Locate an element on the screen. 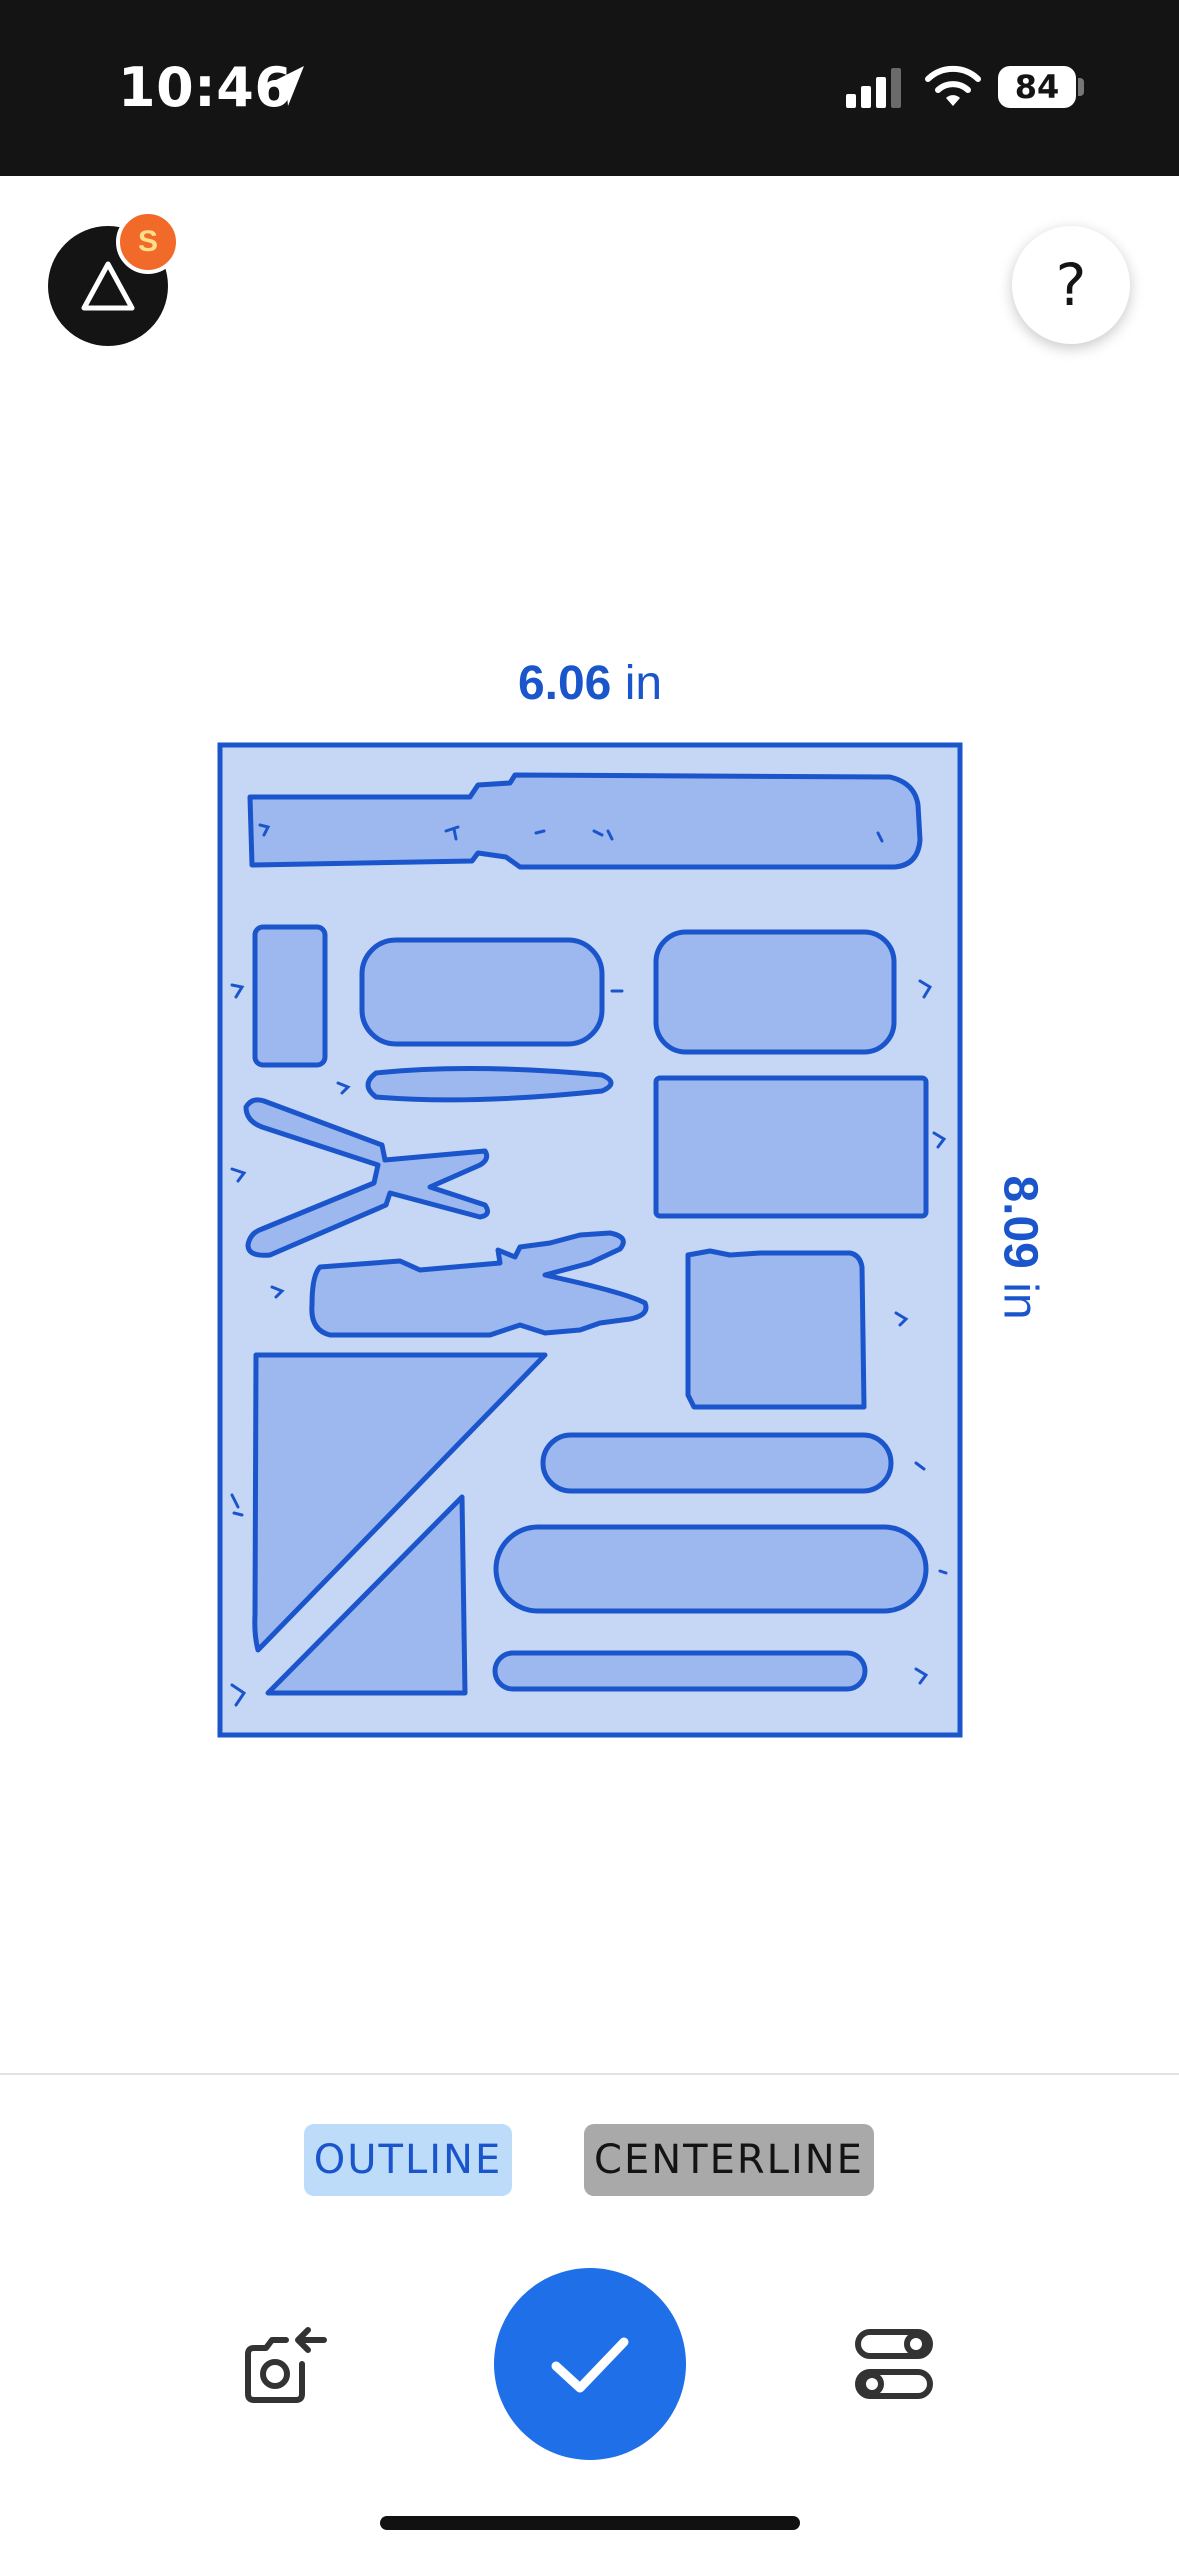  width-dimension: 6.06 in is located at coordinates (590, 683).